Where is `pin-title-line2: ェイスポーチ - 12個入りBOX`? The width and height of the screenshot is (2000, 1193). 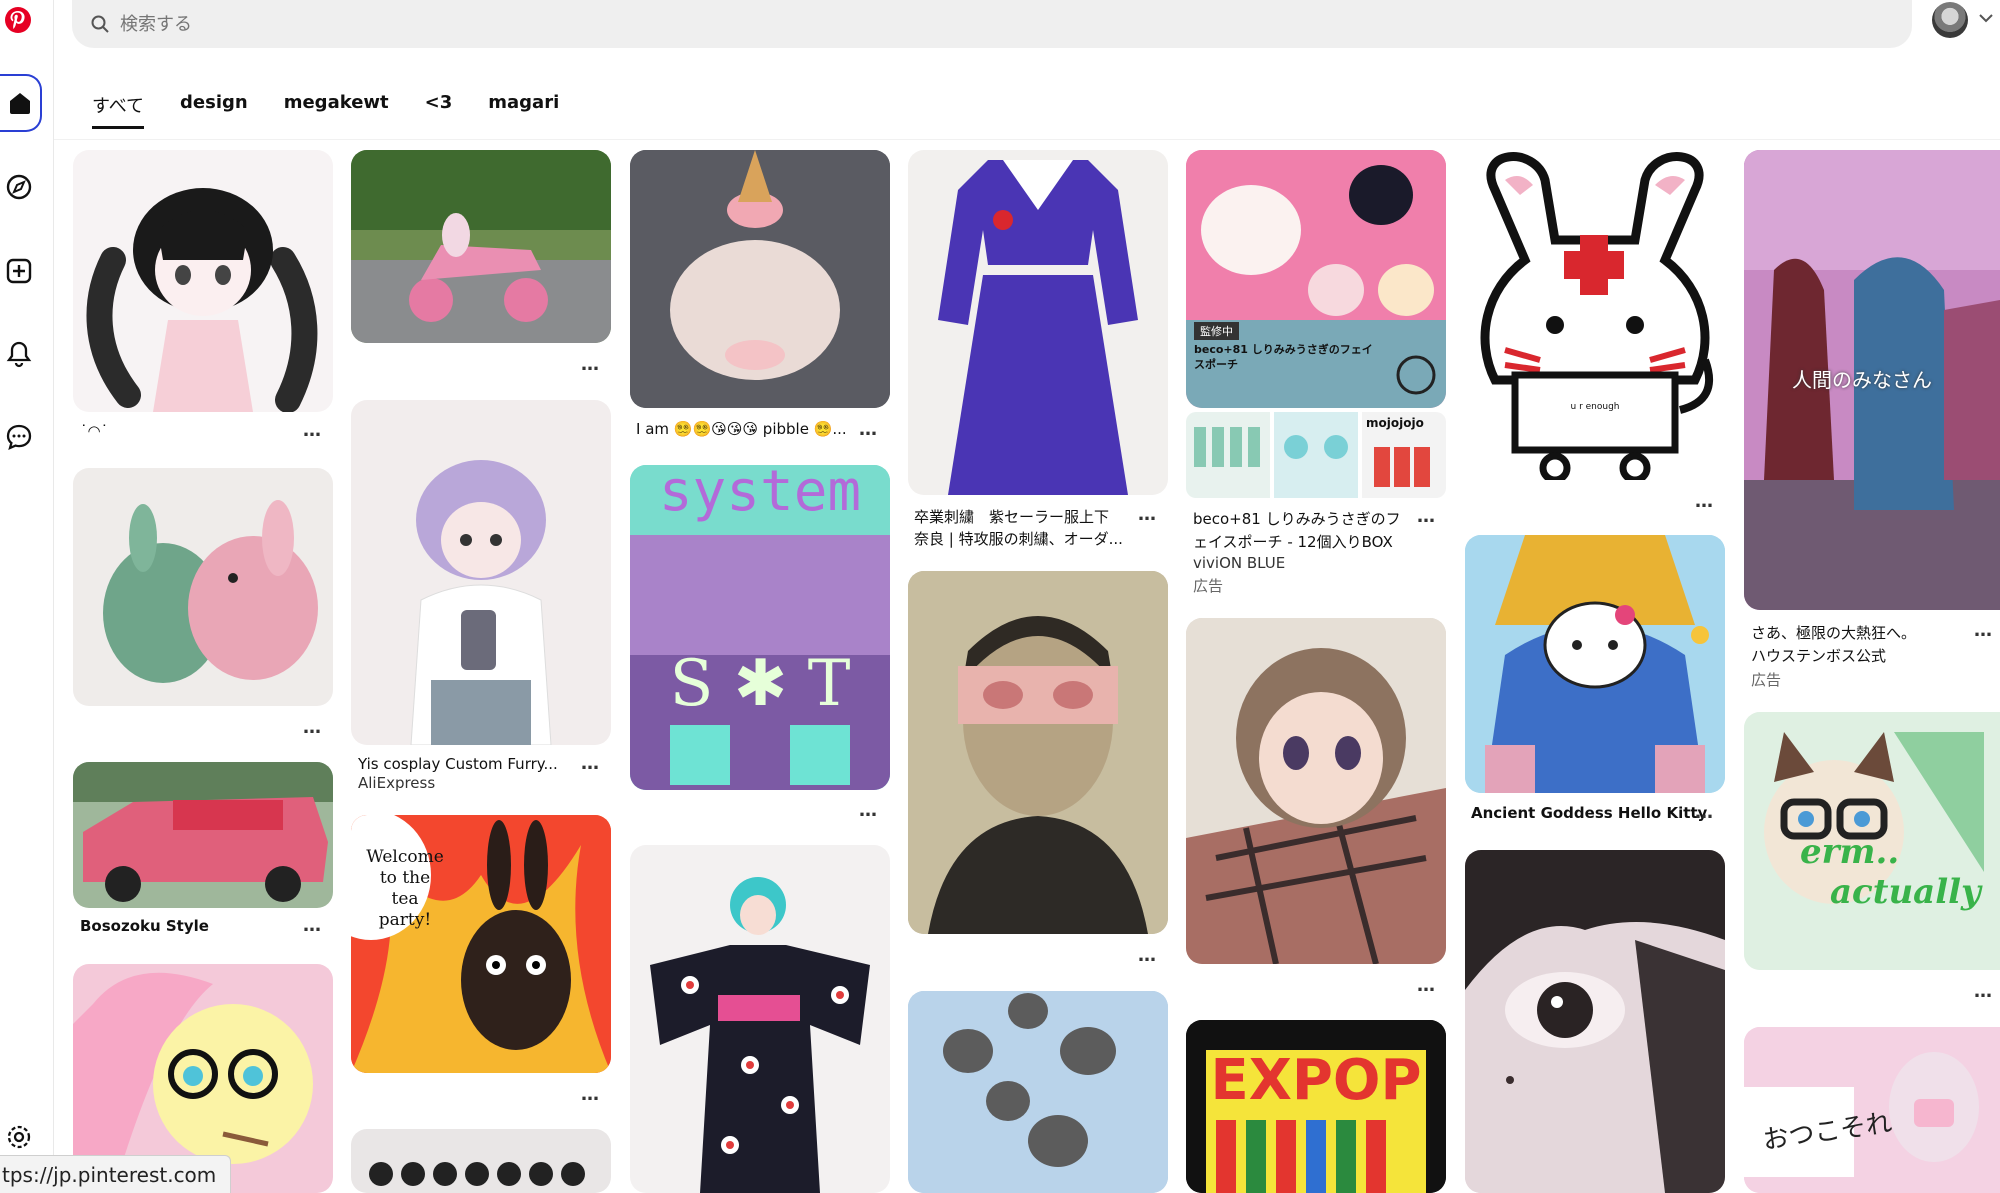
pin-title-line2: ェイスポーチ - 12個入りBOX is located at coordinates (1293, 541).